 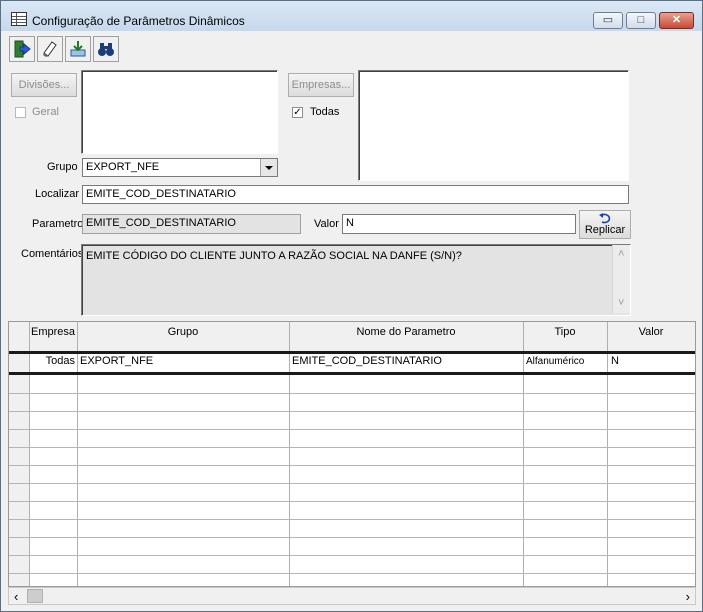 I want to click on replicar-button: Replicar, so click(x=605, y=224).